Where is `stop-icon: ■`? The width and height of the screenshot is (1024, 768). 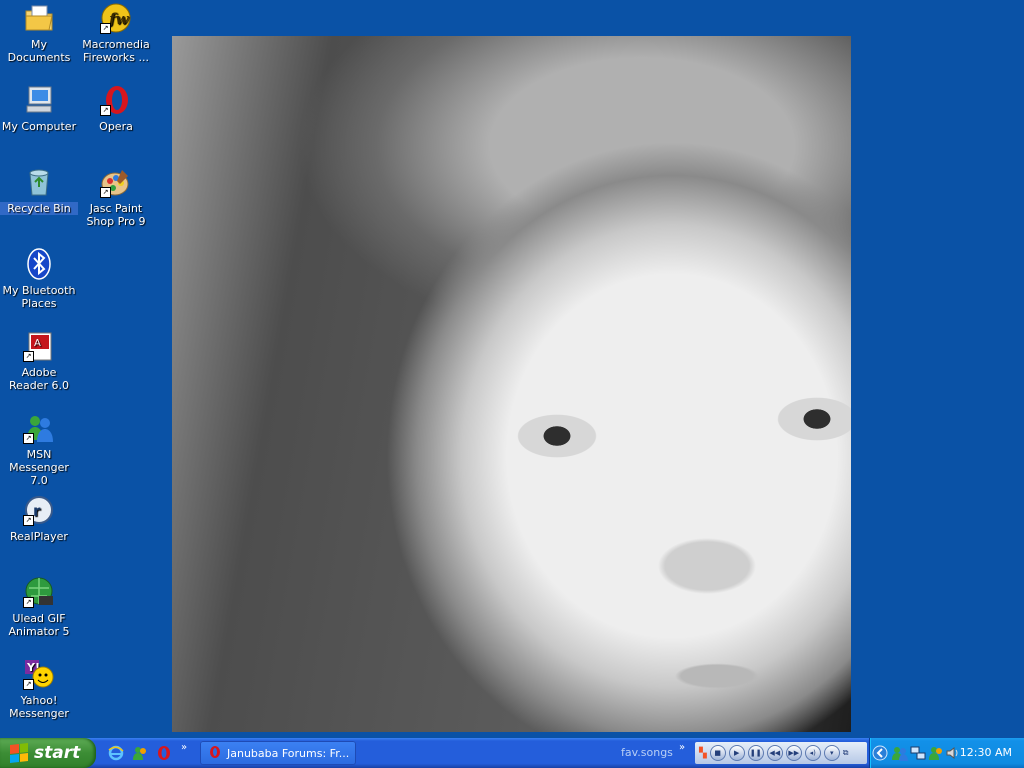 stop-icon: ■ is located at coordinates (717, 753).